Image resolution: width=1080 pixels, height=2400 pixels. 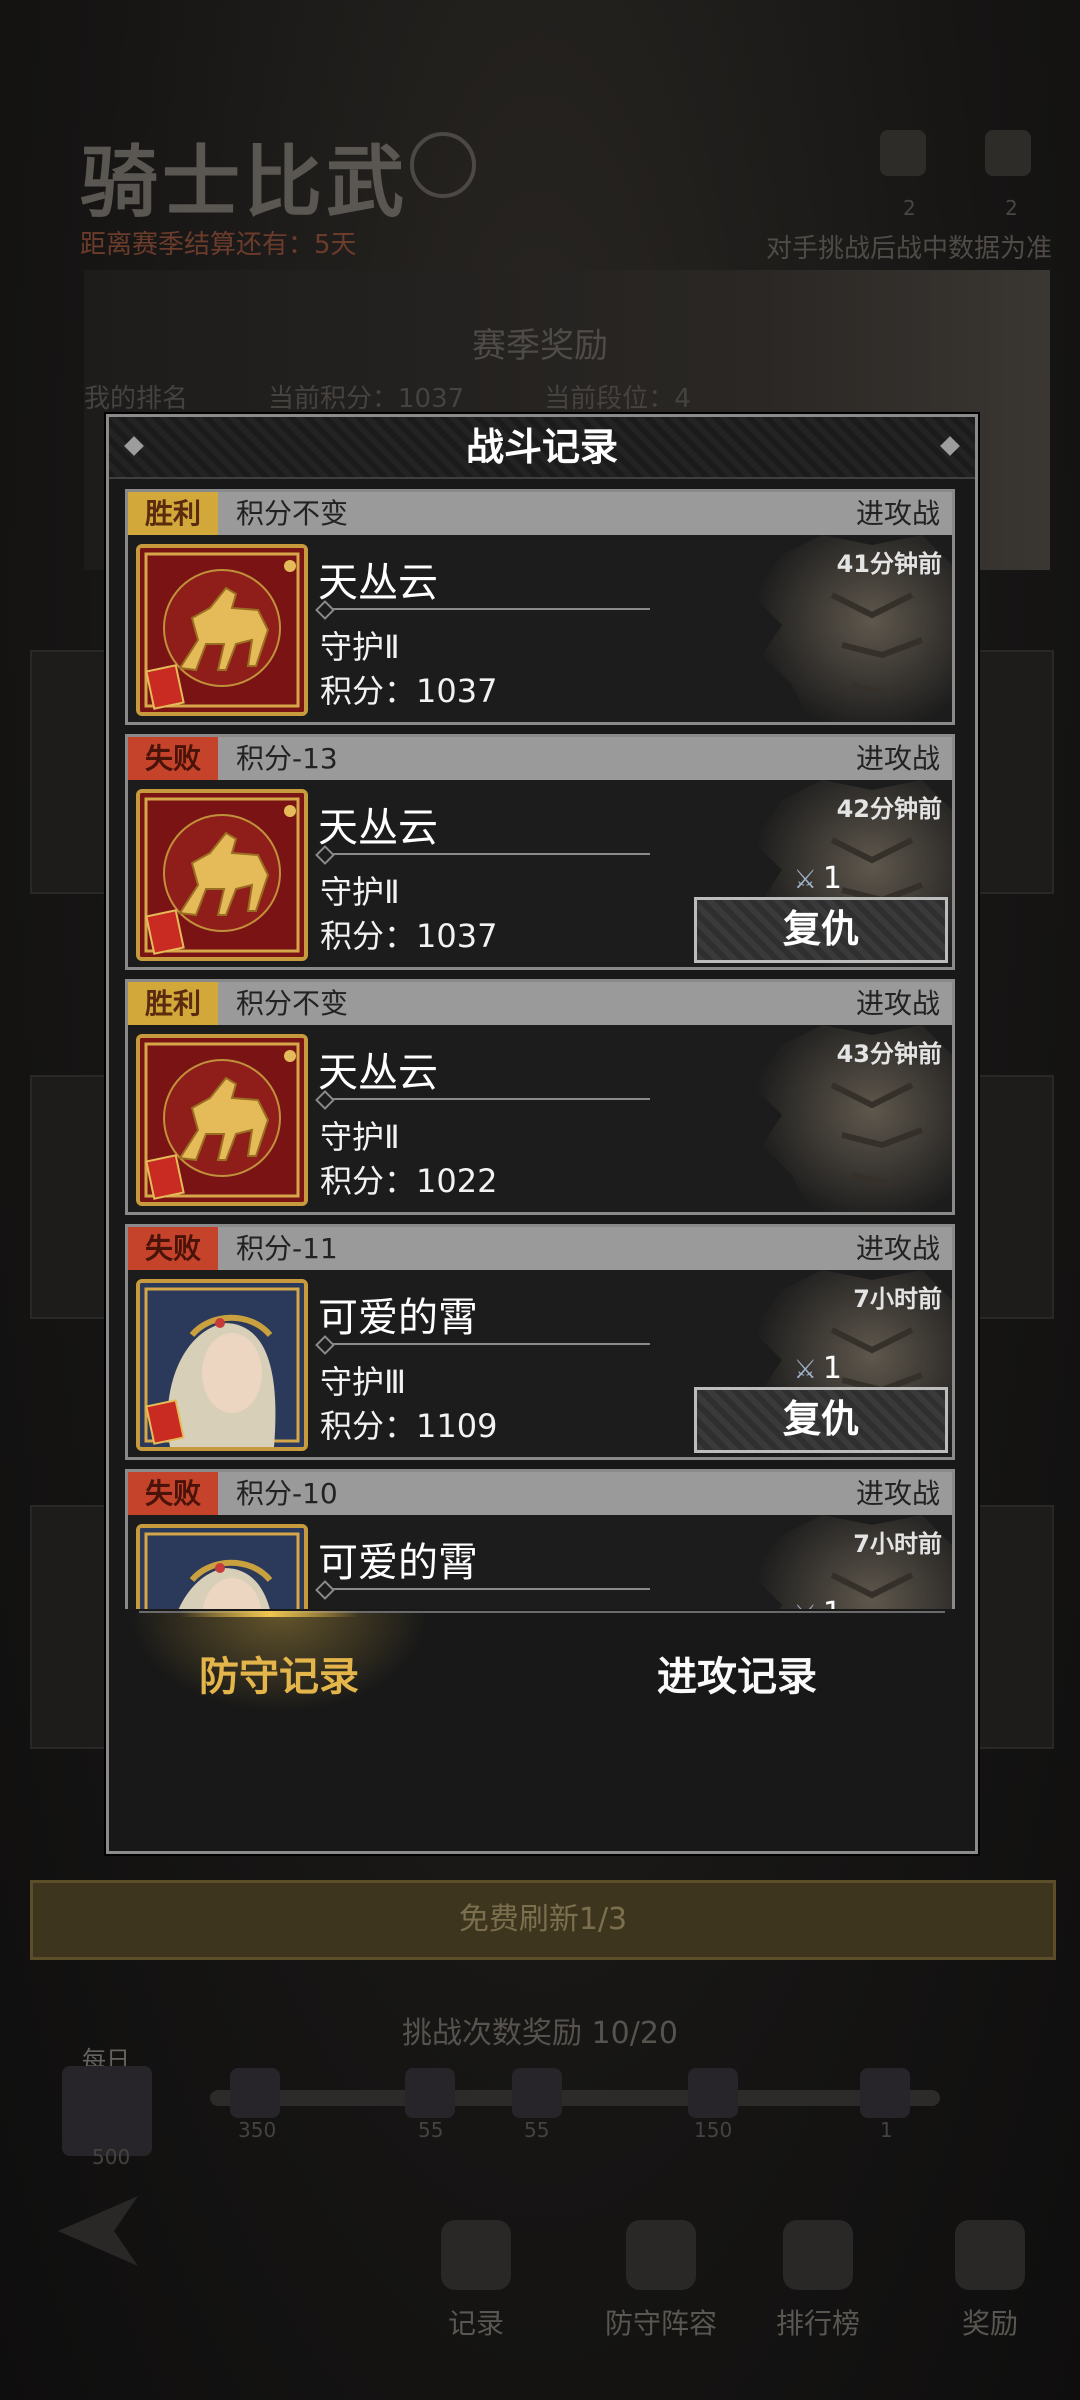 What do you see at coordinates (575, 2098) in the screenshot?
I see `challenge-progress-bar` at bounding box center [575, 2098].